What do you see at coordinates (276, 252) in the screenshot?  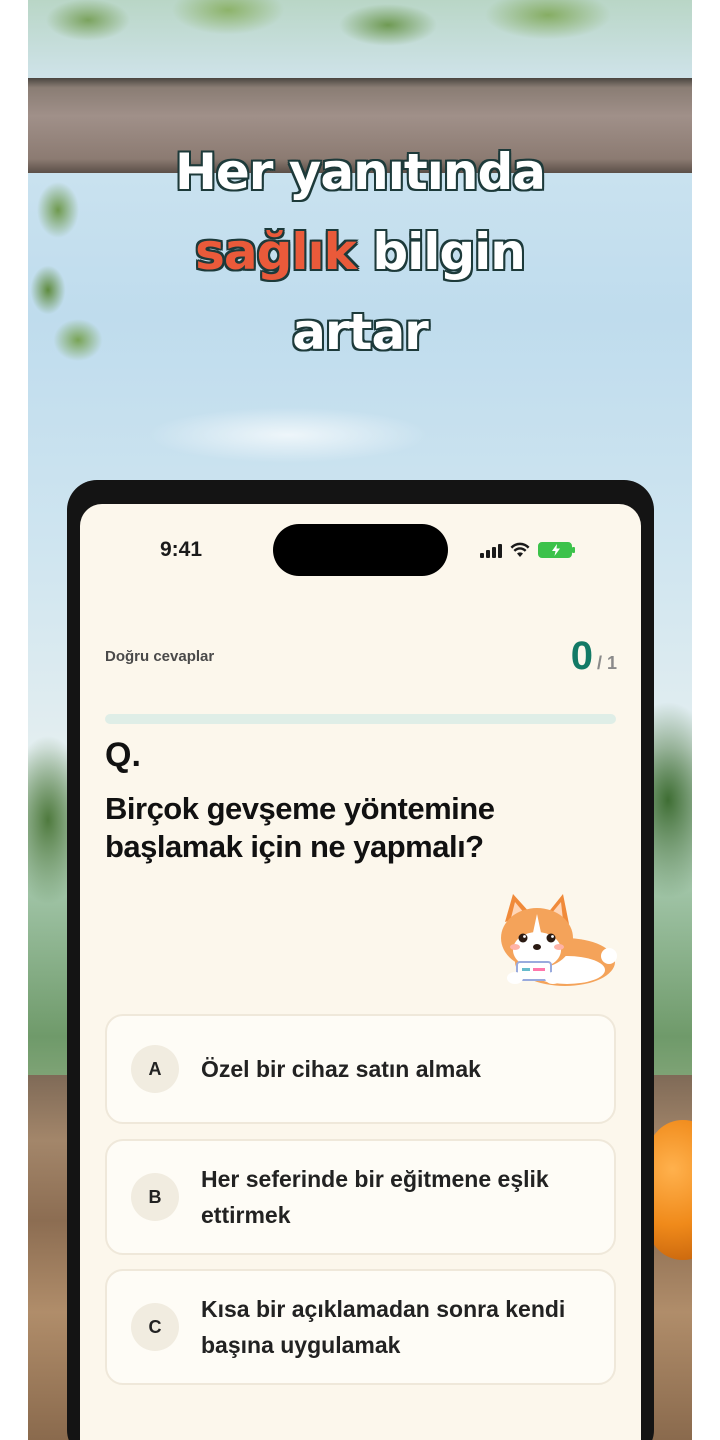 I see `headline-highlight: sağlık` at bounding box center [276, 252].